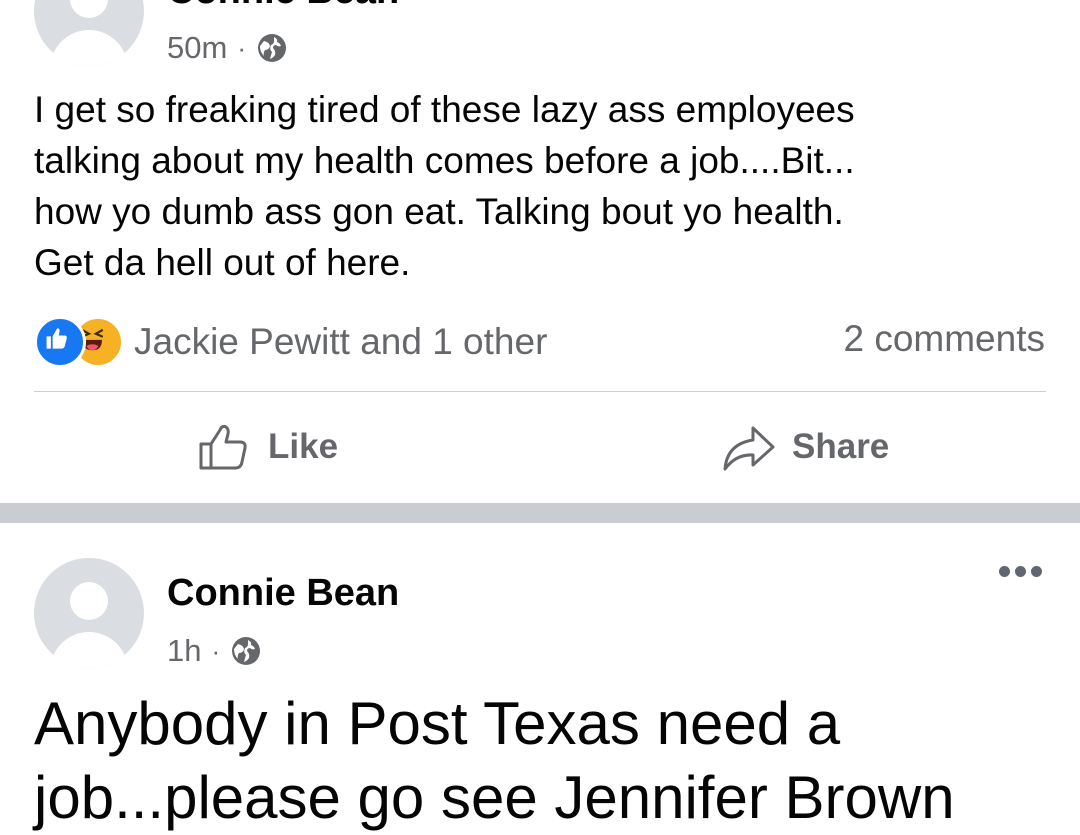 The height and width of the screenshot is (835, 1080). I want to click on more-options-icon, so click(1018, 571).